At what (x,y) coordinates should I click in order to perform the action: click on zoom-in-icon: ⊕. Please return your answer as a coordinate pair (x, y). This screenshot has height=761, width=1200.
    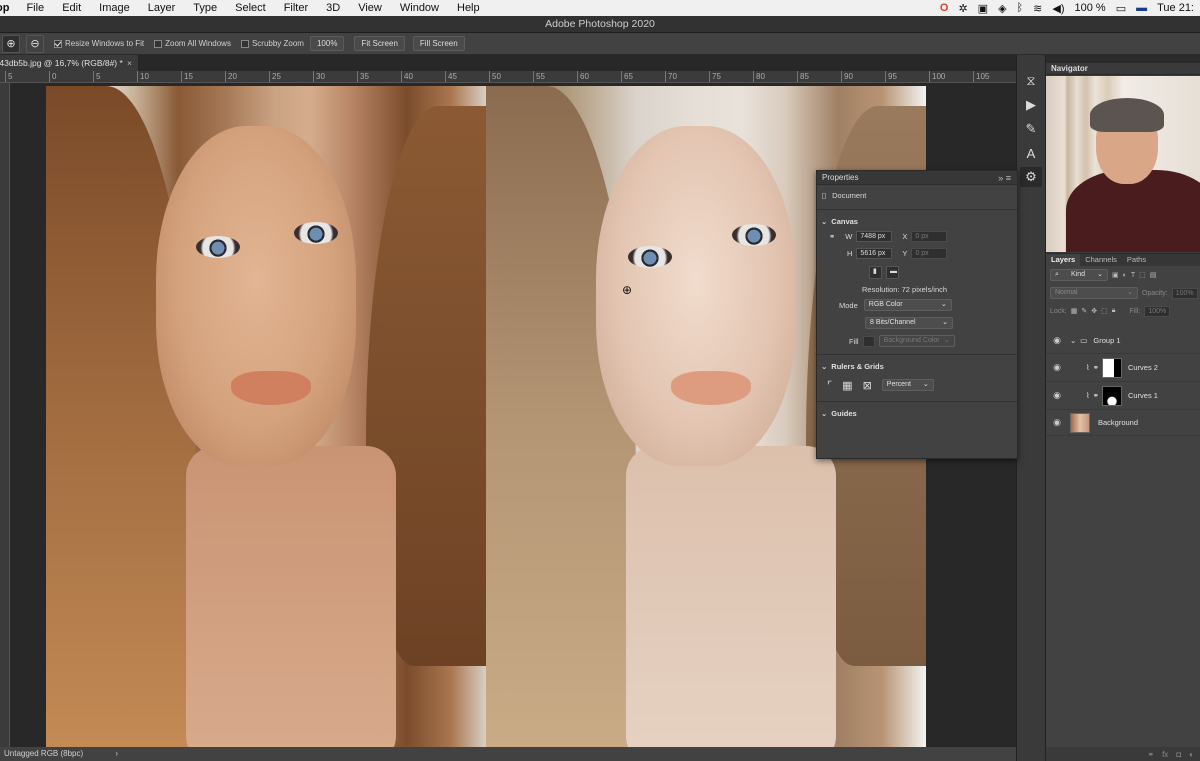
    Looking at the image, I should click on (11, 43).